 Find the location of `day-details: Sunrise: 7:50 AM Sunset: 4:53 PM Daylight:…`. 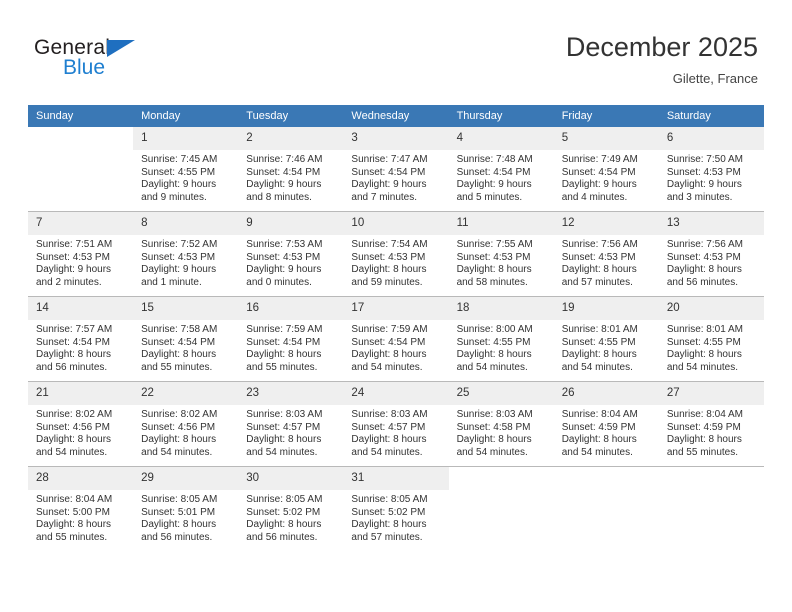

day-details: Sunrise: 7:50 AM Sunset: 4:53 PM Daylight:… is located at coordinates (711, 177).